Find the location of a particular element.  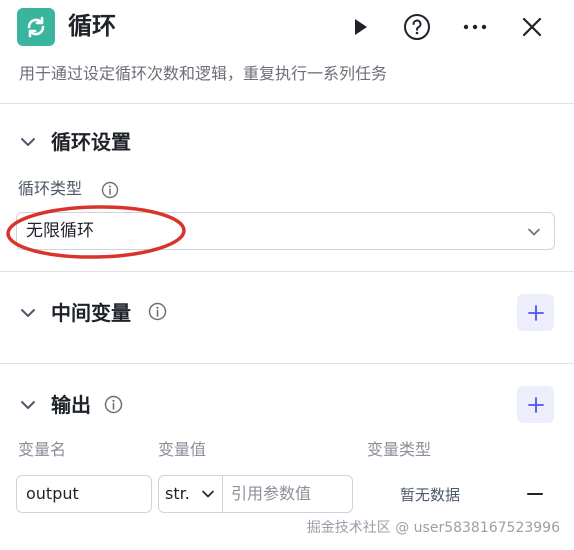

intermediate-vars-title: 中间变量 is located at coordinates (91, 313).